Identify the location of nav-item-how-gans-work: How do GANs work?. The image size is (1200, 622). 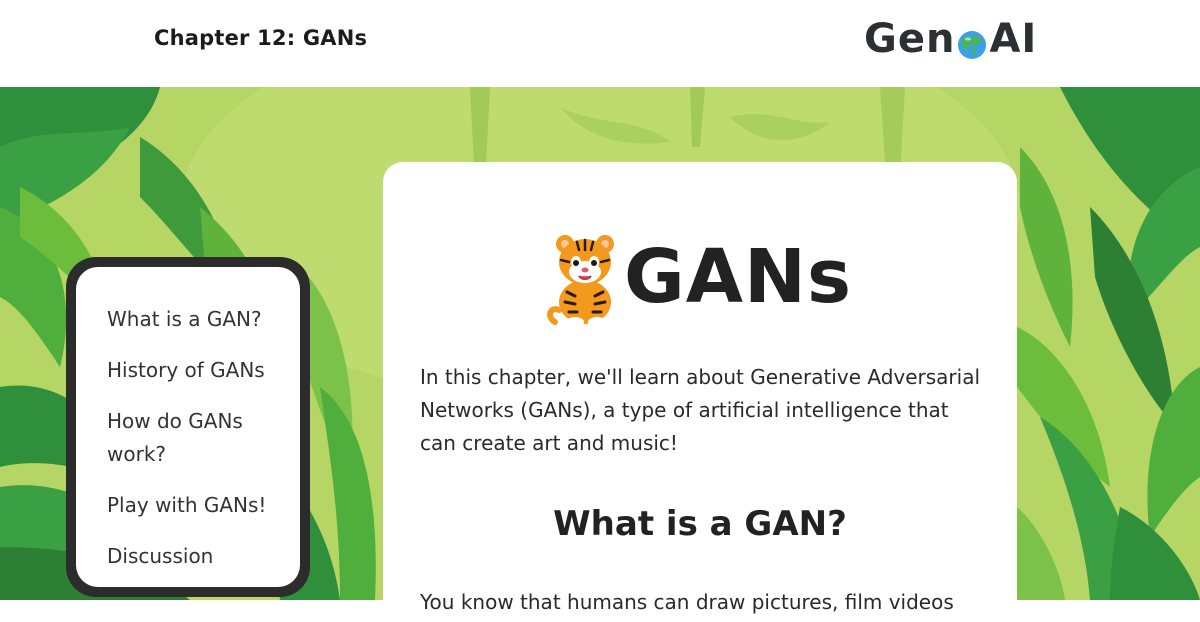
(197, 438).